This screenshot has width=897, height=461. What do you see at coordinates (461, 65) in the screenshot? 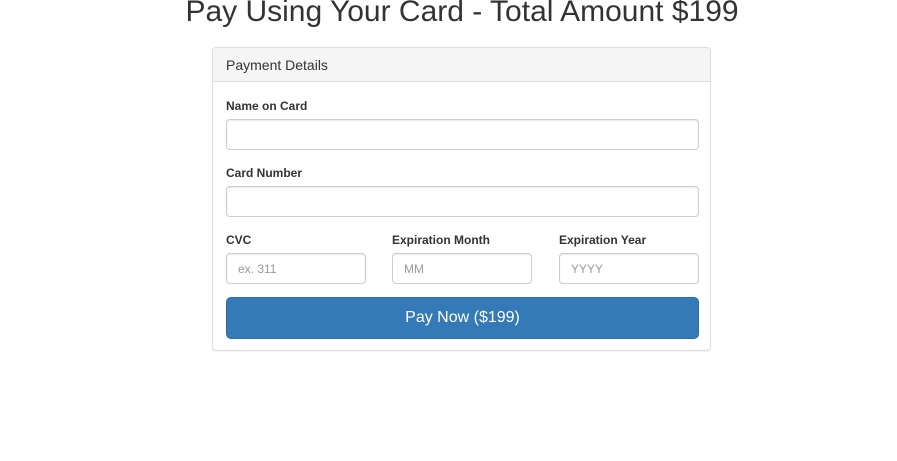
I see `panel-heading: Payment Details` at bounding box center [461, 65].